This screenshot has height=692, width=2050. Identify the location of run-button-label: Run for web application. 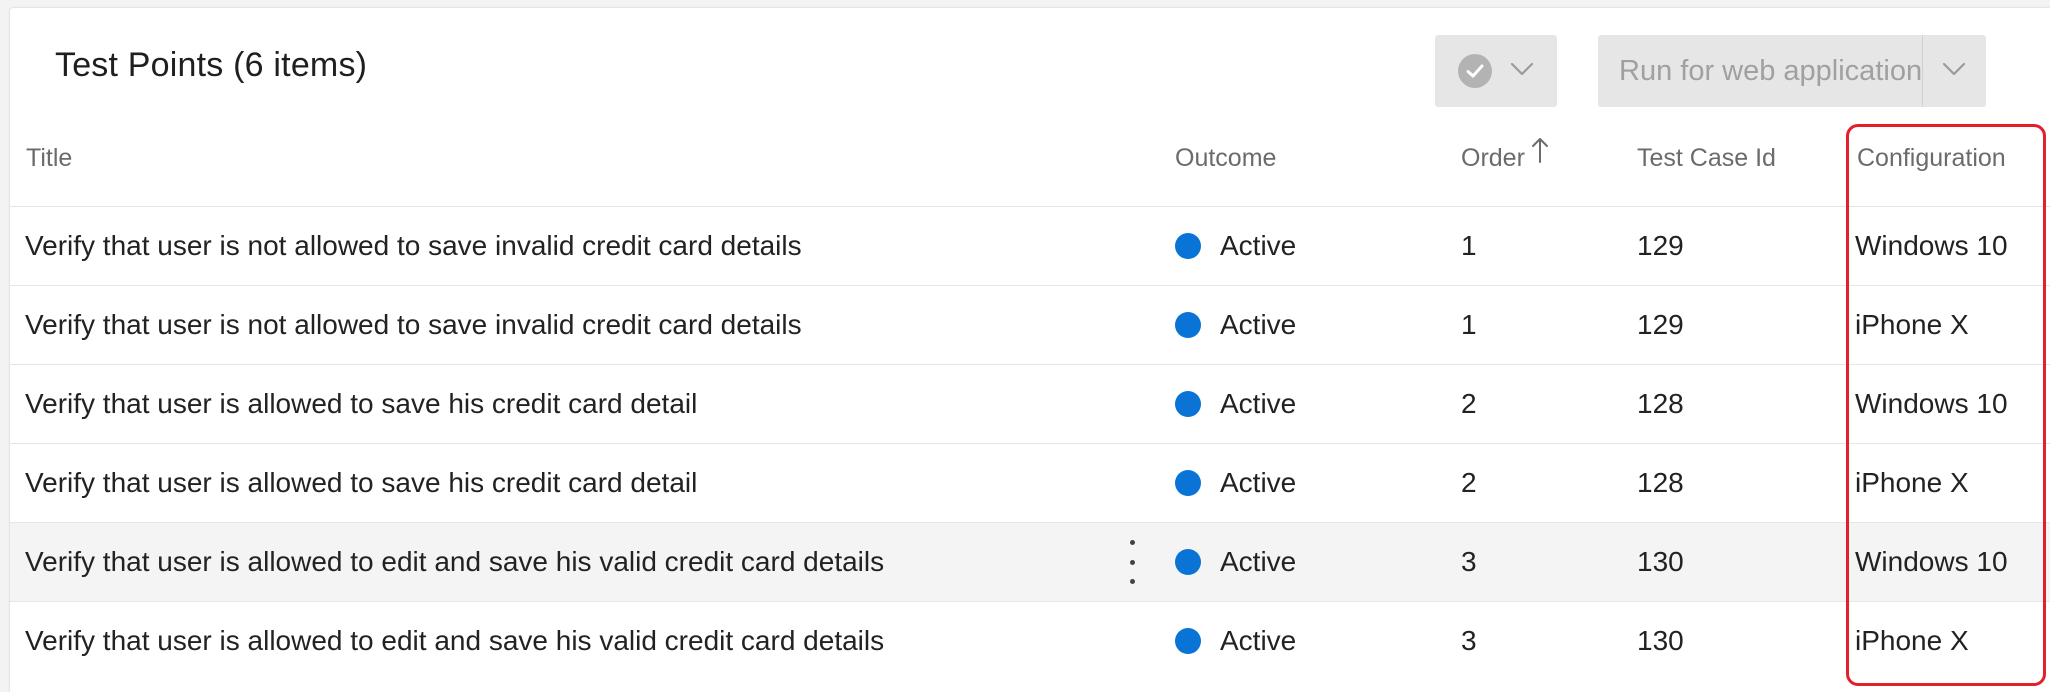
(1771, 70).